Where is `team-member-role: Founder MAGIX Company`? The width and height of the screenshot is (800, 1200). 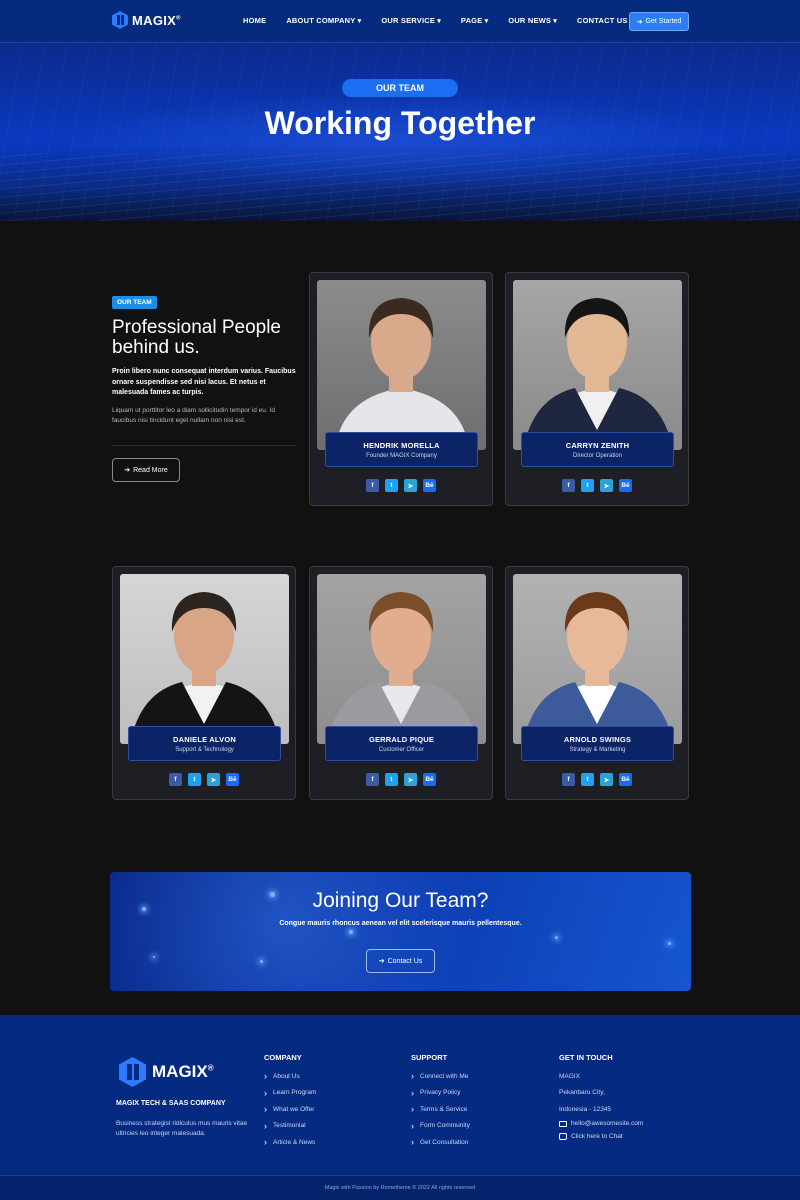
team-member-role: Founder MAGIX Company is located at coordinates (401, 456).